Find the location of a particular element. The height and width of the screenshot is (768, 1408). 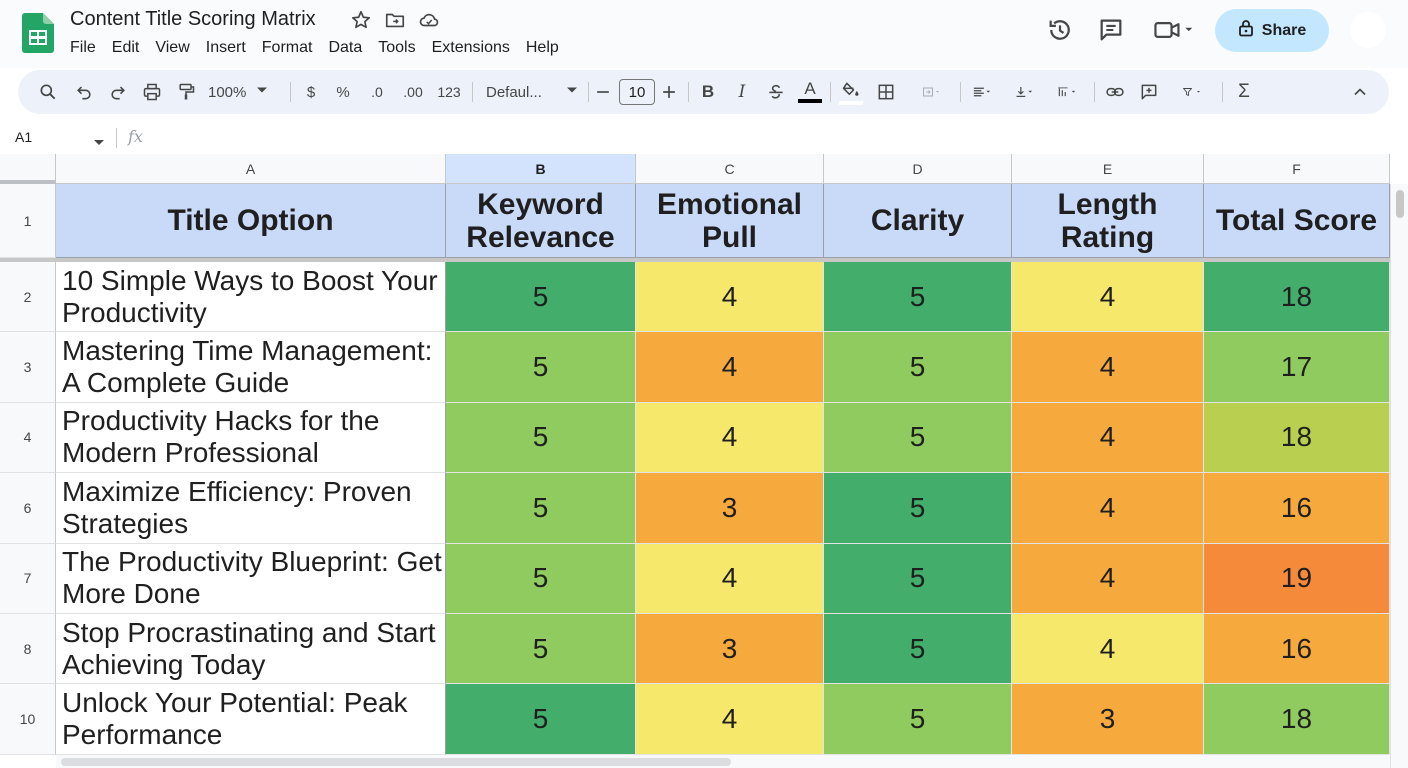

header-cell: Title Option is located at coordinates (251, 221).